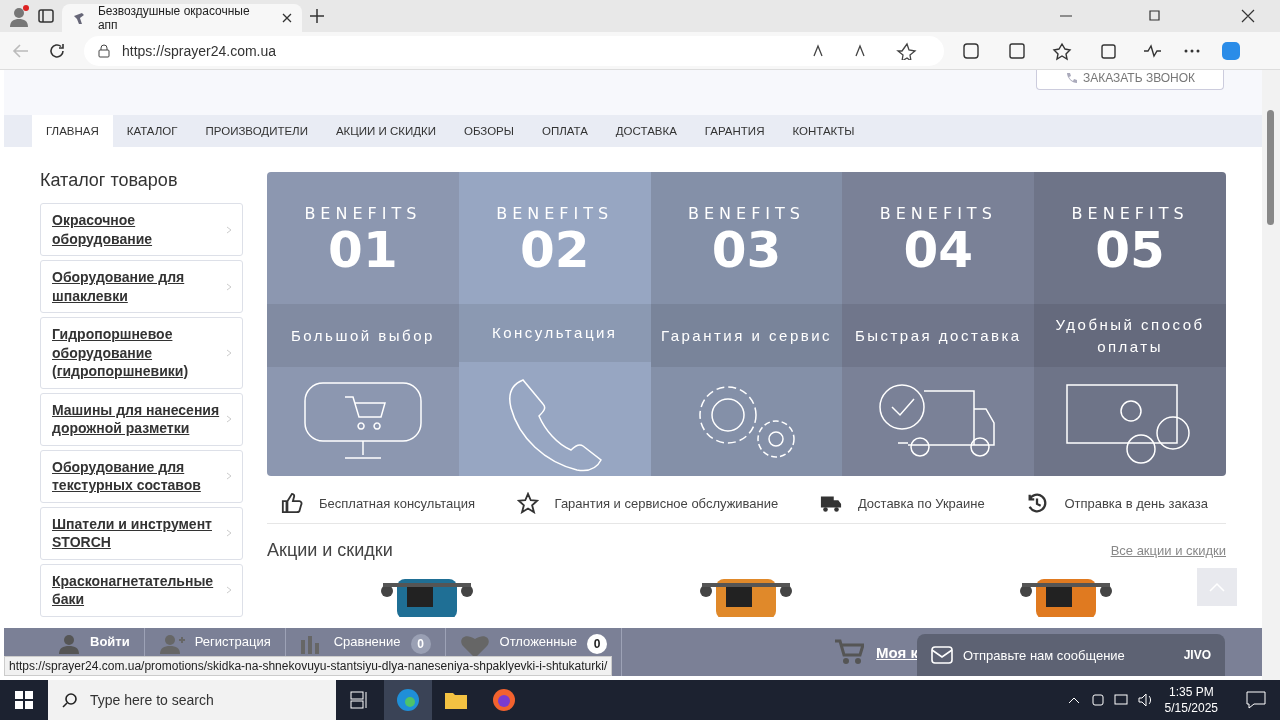 The height and width of the screenshot is (720, 1280). What do you see at coordinates (141, 229) in the screenshot?
I see `catalog-item: Окрасочное оборудование` at bounding box center [141, 229].